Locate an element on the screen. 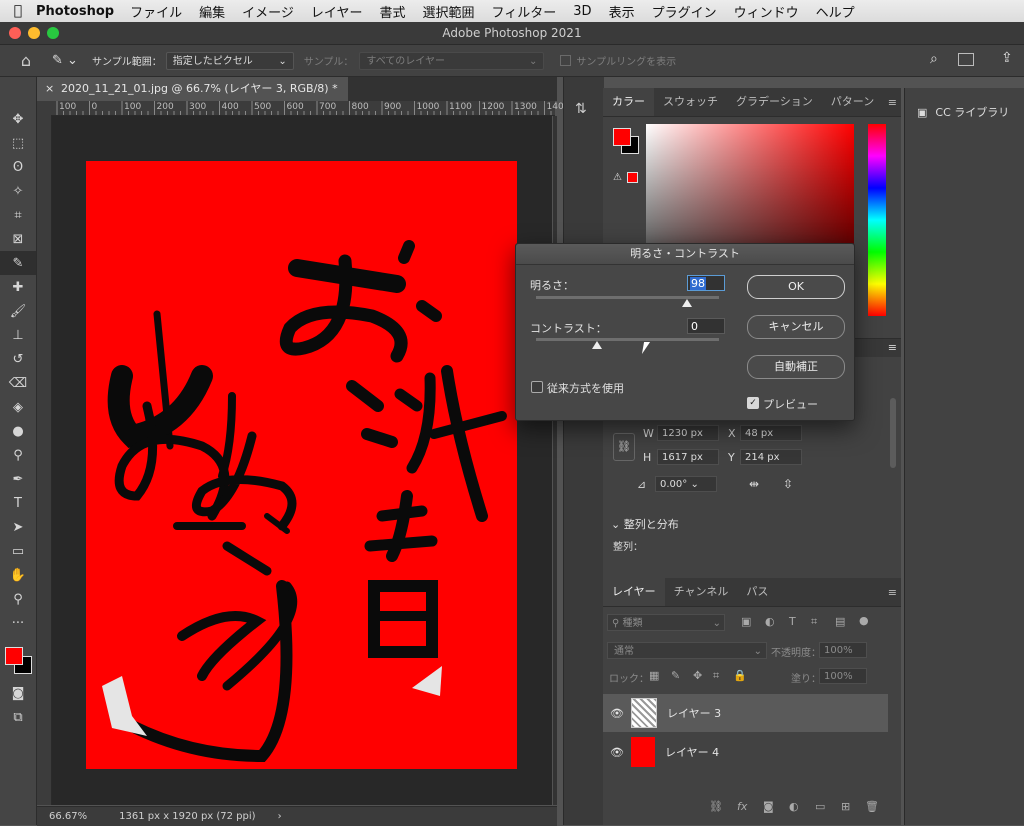  frame-tool-icon: ⊠ is located at coordinates (18, 239).